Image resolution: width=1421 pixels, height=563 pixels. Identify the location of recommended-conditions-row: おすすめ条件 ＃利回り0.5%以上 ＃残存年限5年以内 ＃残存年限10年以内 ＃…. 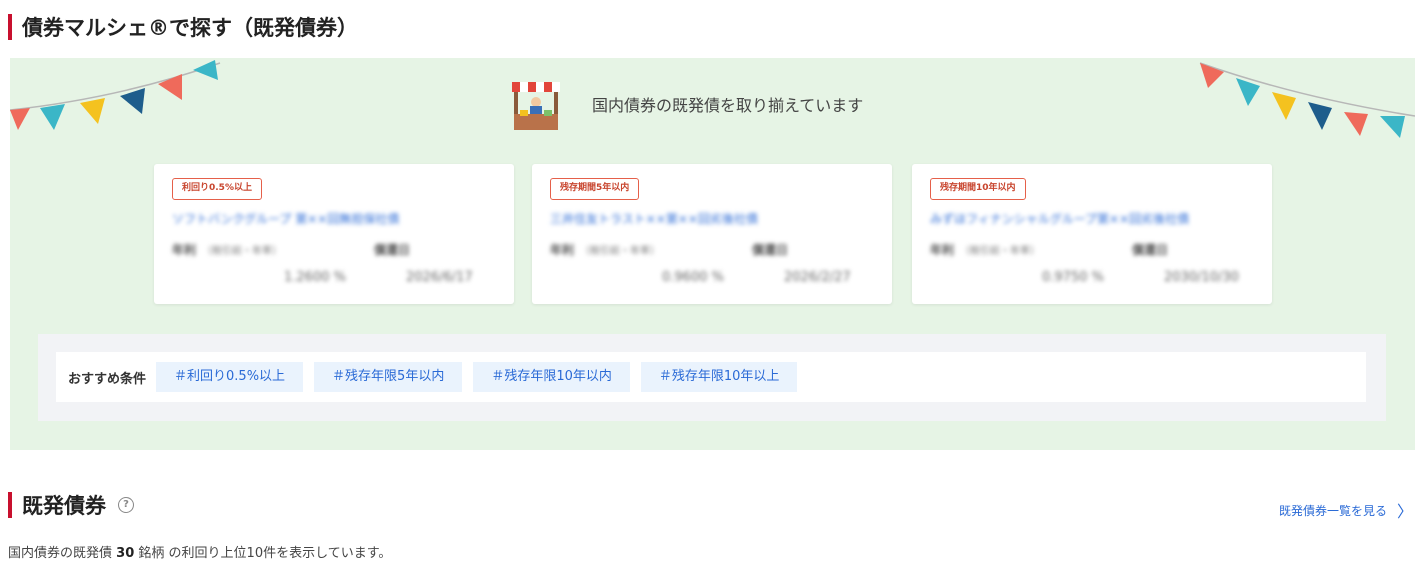
(711, 377).